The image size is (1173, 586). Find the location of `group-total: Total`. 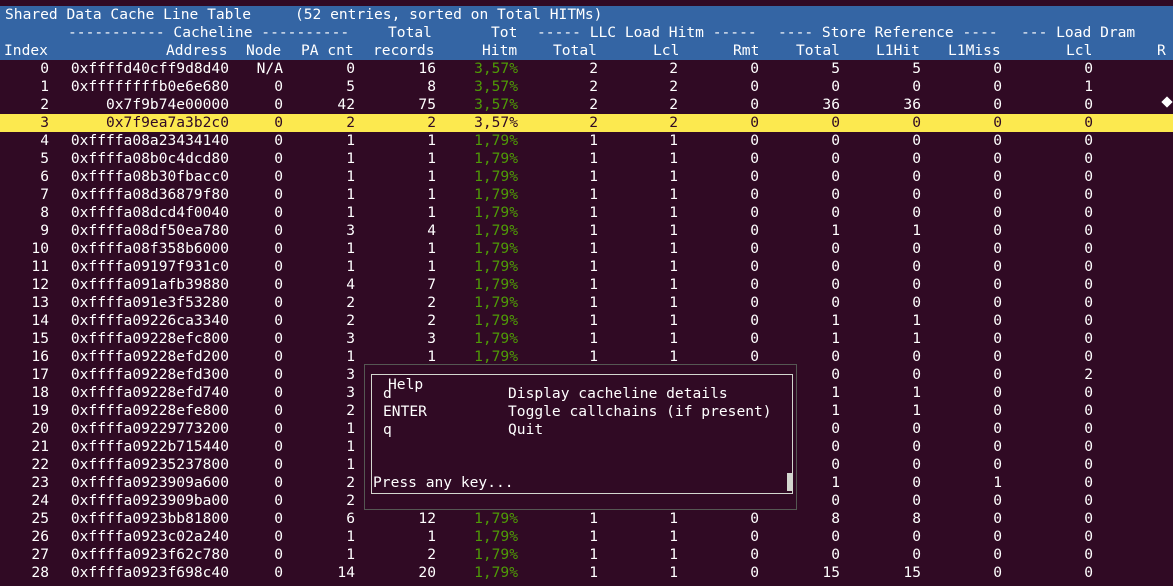

group-total: Total is located at coordinates (410, 32).